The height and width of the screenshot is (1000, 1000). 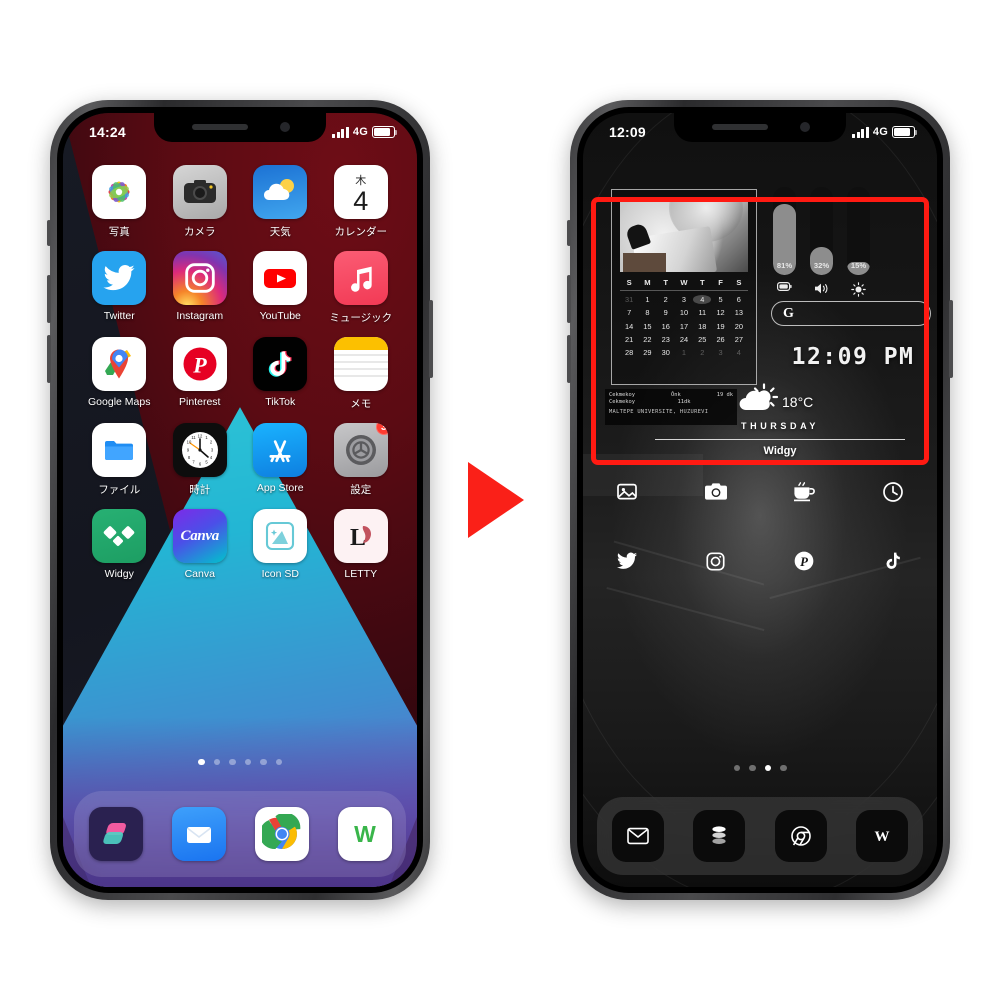 I want to click on app-widgy: Widgy, so click(x=119, y=544).